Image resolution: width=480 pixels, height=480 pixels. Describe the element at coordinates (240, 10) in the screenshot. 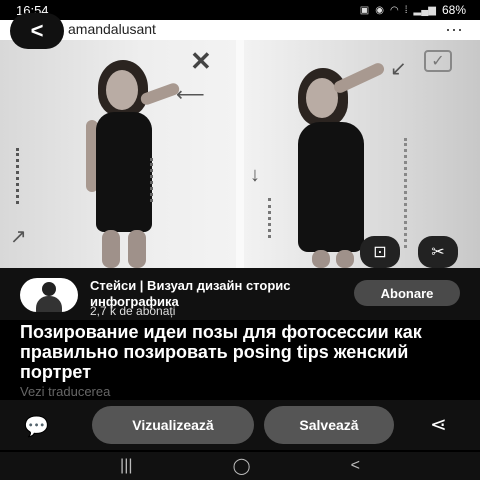

I see `status-bar: 16:54 ▣ ◉ ◠ ⁞ ▂▄▆ 68%` at that location.